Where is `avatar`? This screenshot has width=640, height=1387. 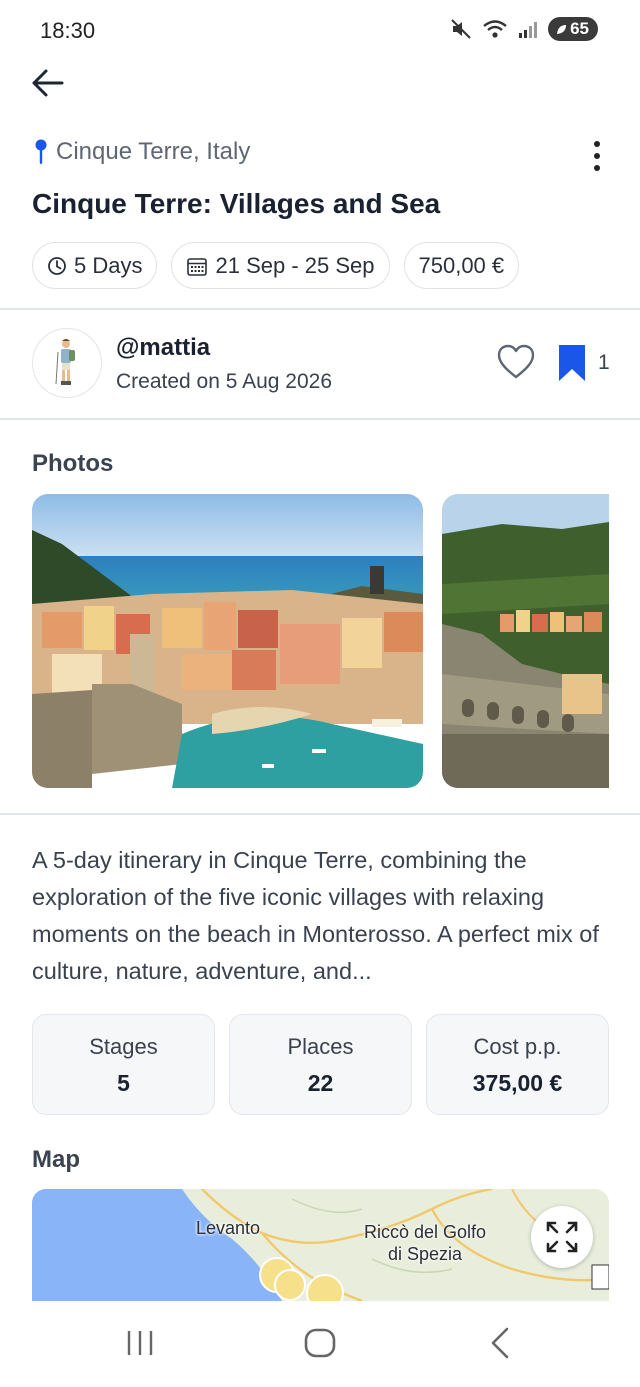
avatar is located at coordinates (67, 363).